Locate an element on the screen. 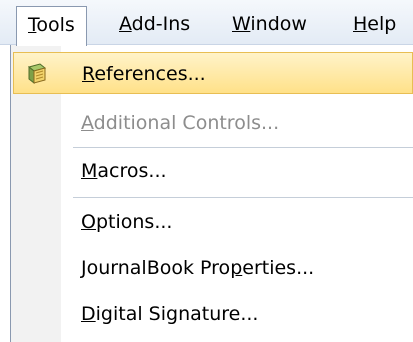 This screenshot has height=342, width=413. menu-window: Window is located at coordinates (269, 24).